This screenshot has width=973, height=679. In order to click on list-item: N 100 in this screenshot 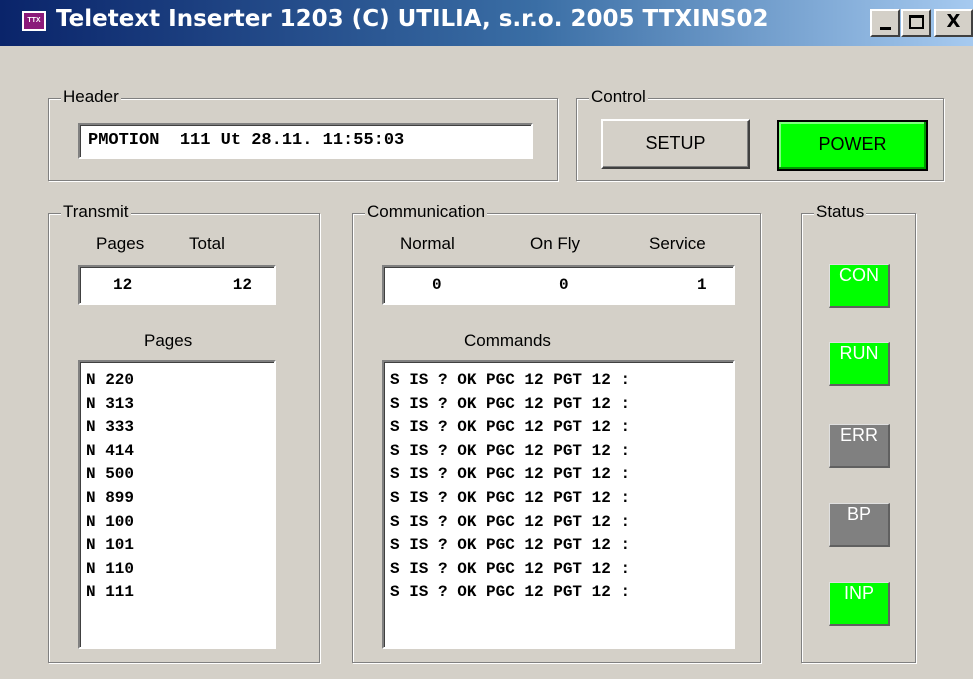, I will do `click(110, 523)`.